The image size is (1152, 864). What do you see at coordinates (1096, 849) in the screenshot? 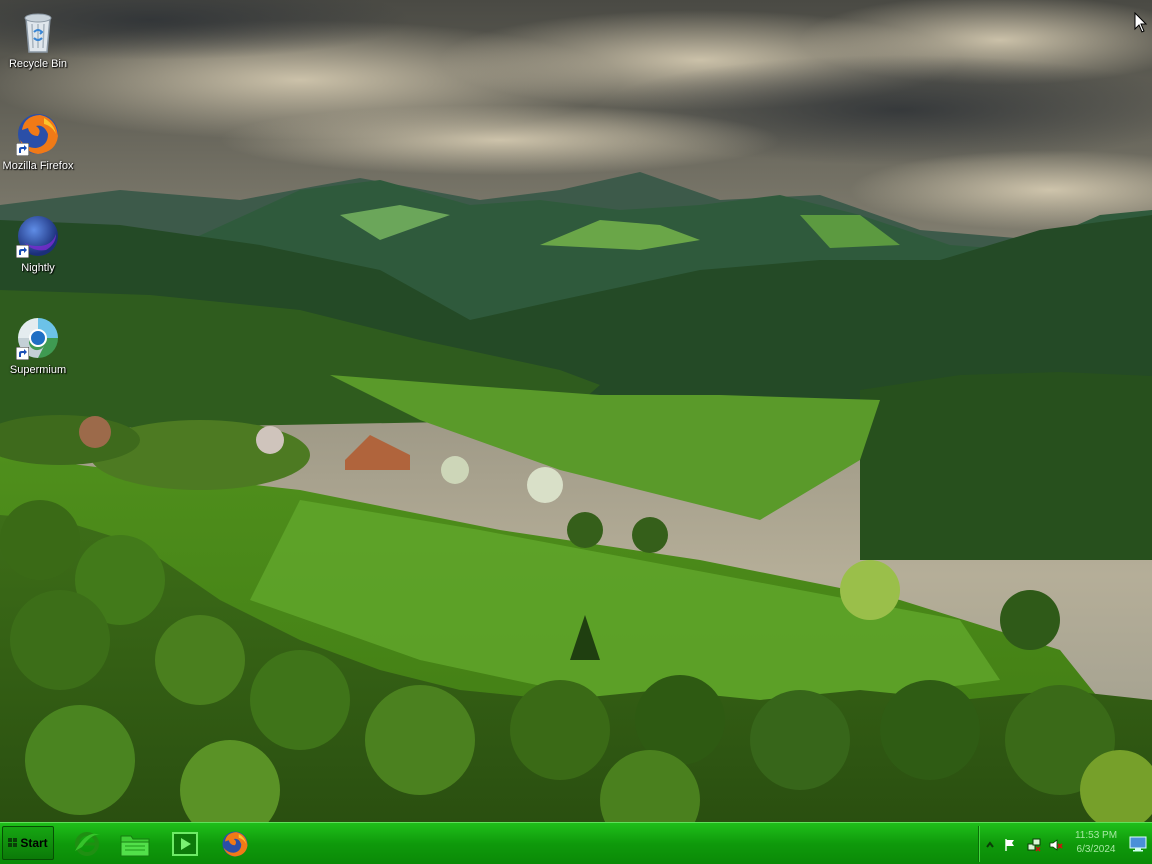
I see `clock-date: 6/3/2024` at bounding box center [1096, 849].